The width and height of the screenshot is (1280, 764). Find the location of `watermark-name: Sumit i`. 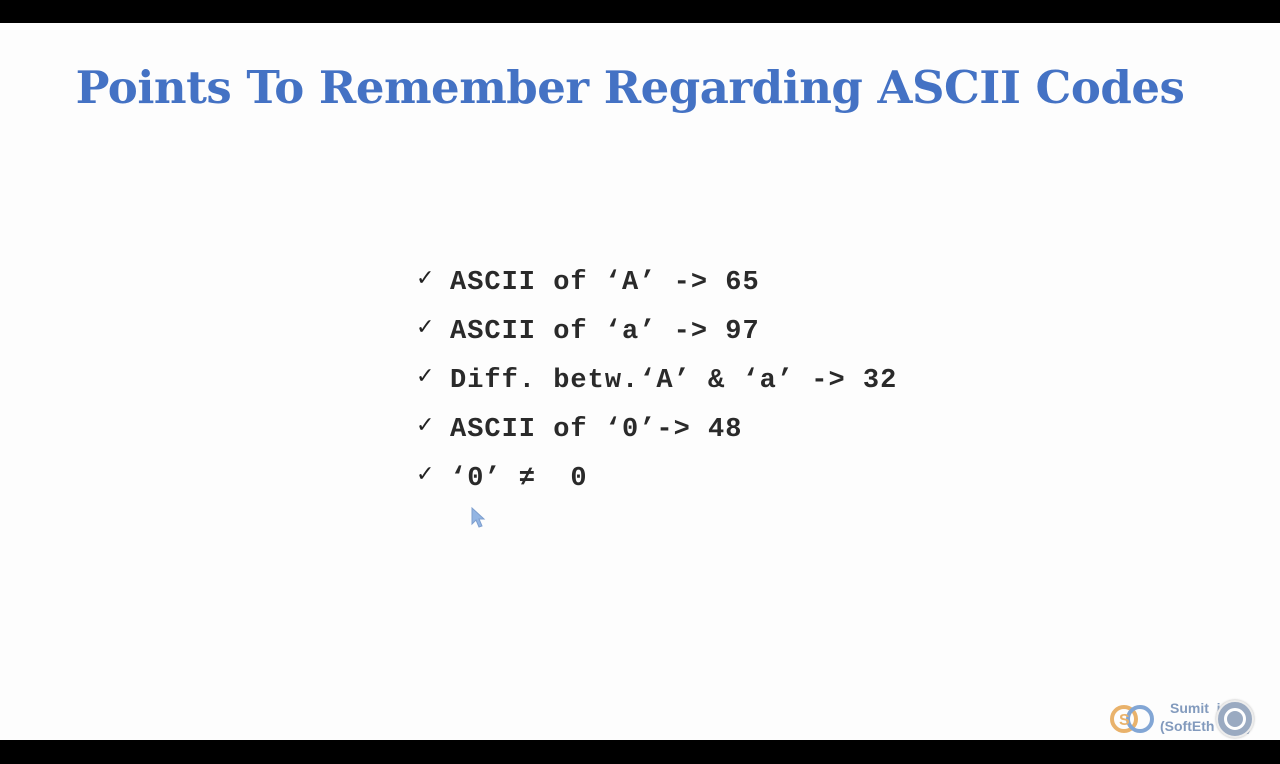

watermark-name: Sumit i is located at coordinates (1195, 708).